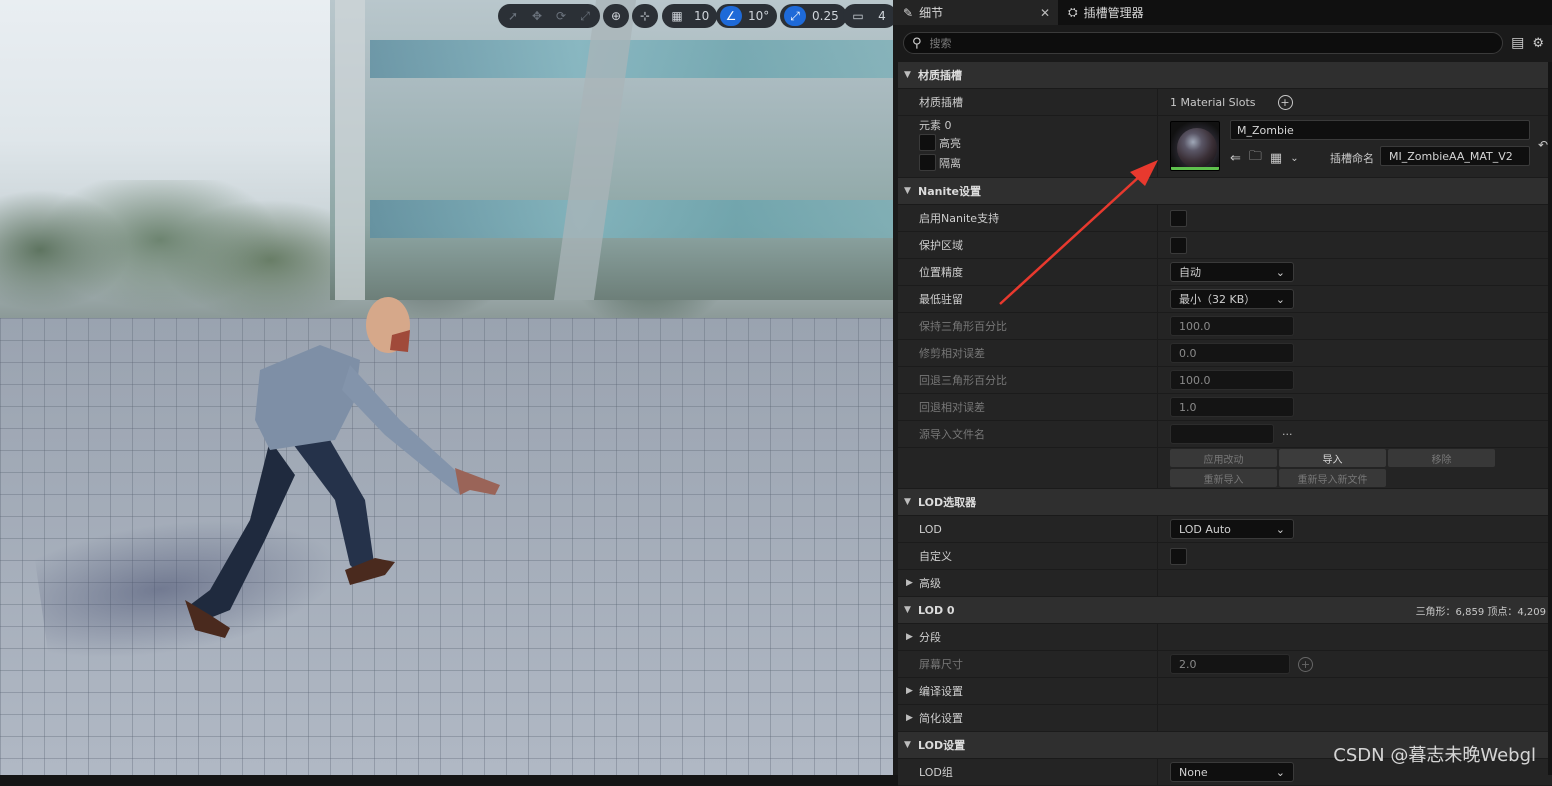  Describe the element at coordinates (645, 16) in the screenshot. I see `surface-snap-toggle: ⊹` at that location.